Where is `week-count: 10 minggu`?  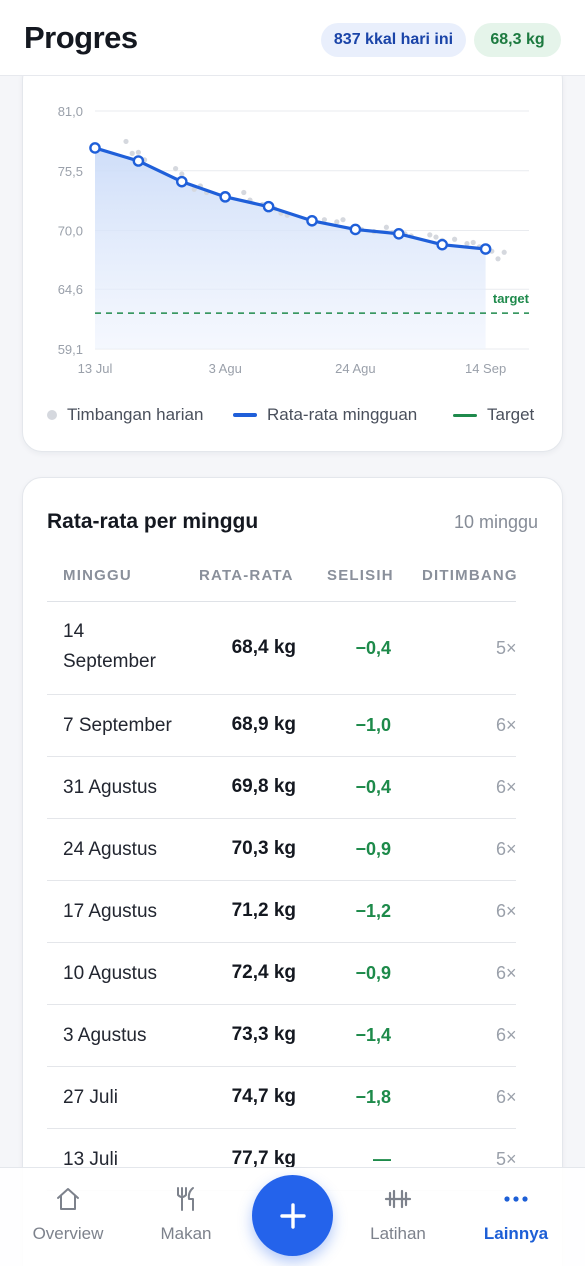
week-count: 10 minggu is located at coordinates (495, 522).